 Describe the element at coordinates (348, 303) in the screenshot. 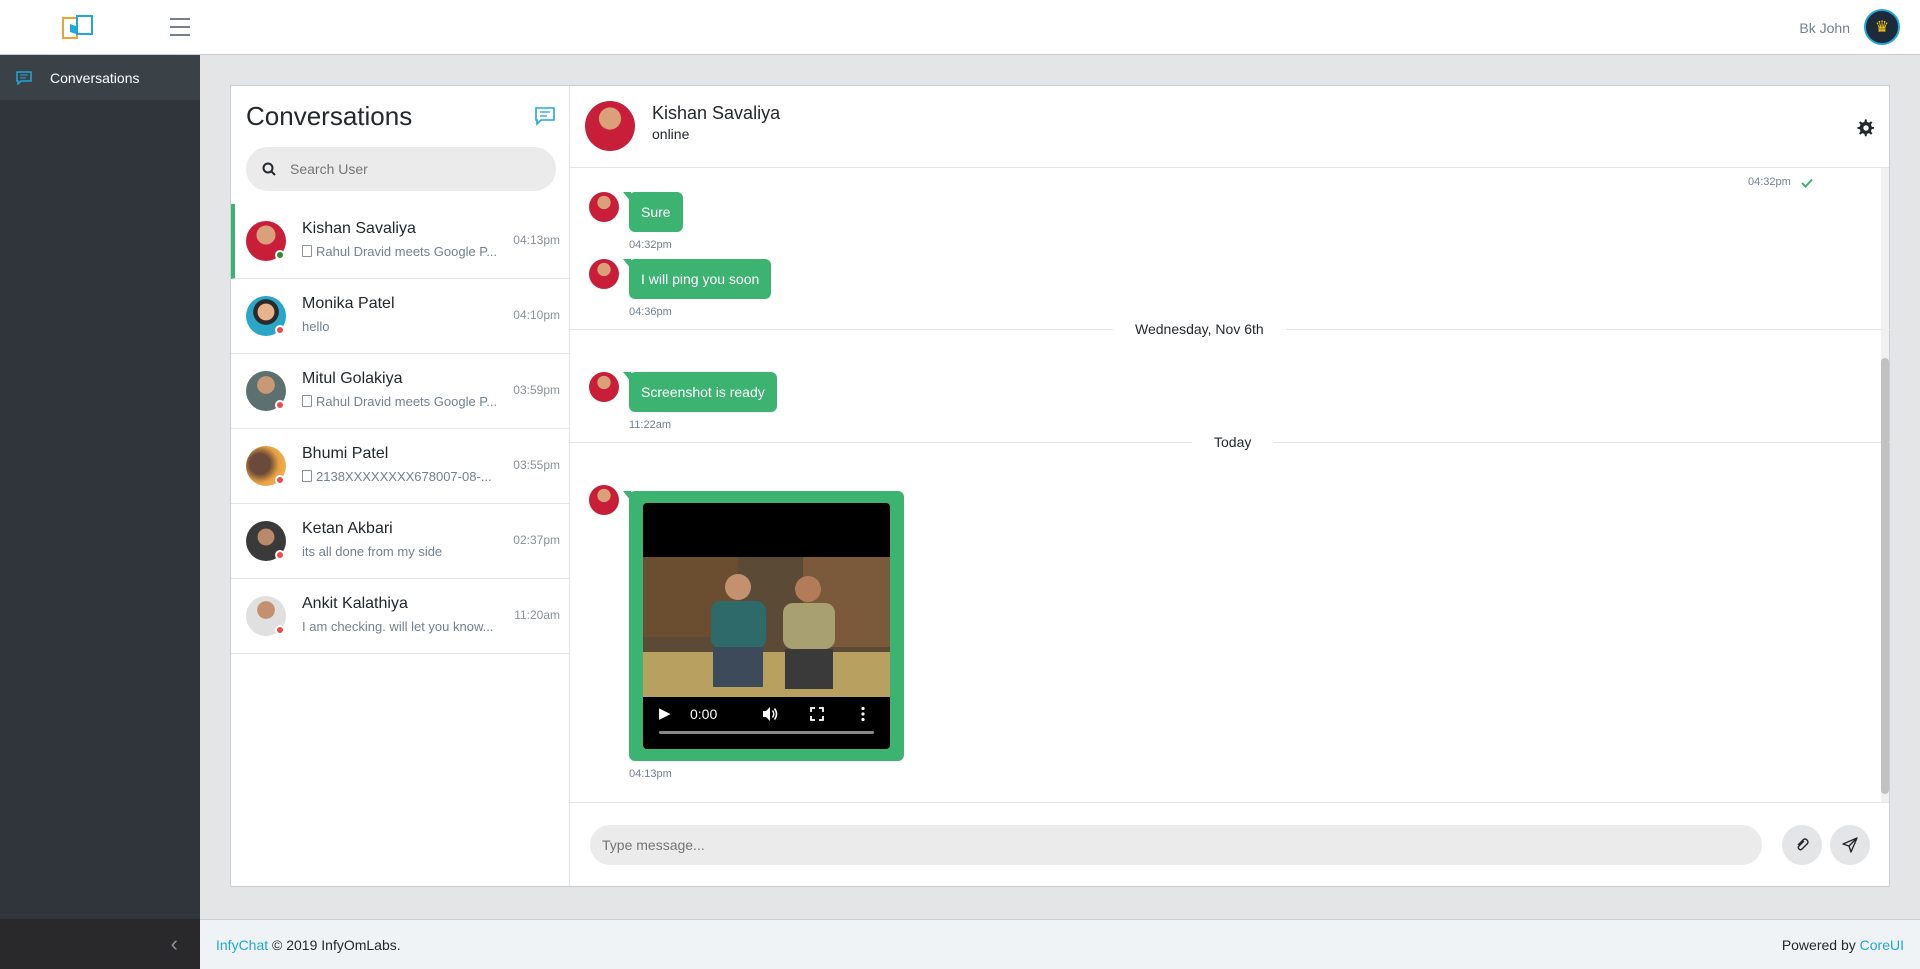

I see `conversation-name: Monika Patel` at that location.